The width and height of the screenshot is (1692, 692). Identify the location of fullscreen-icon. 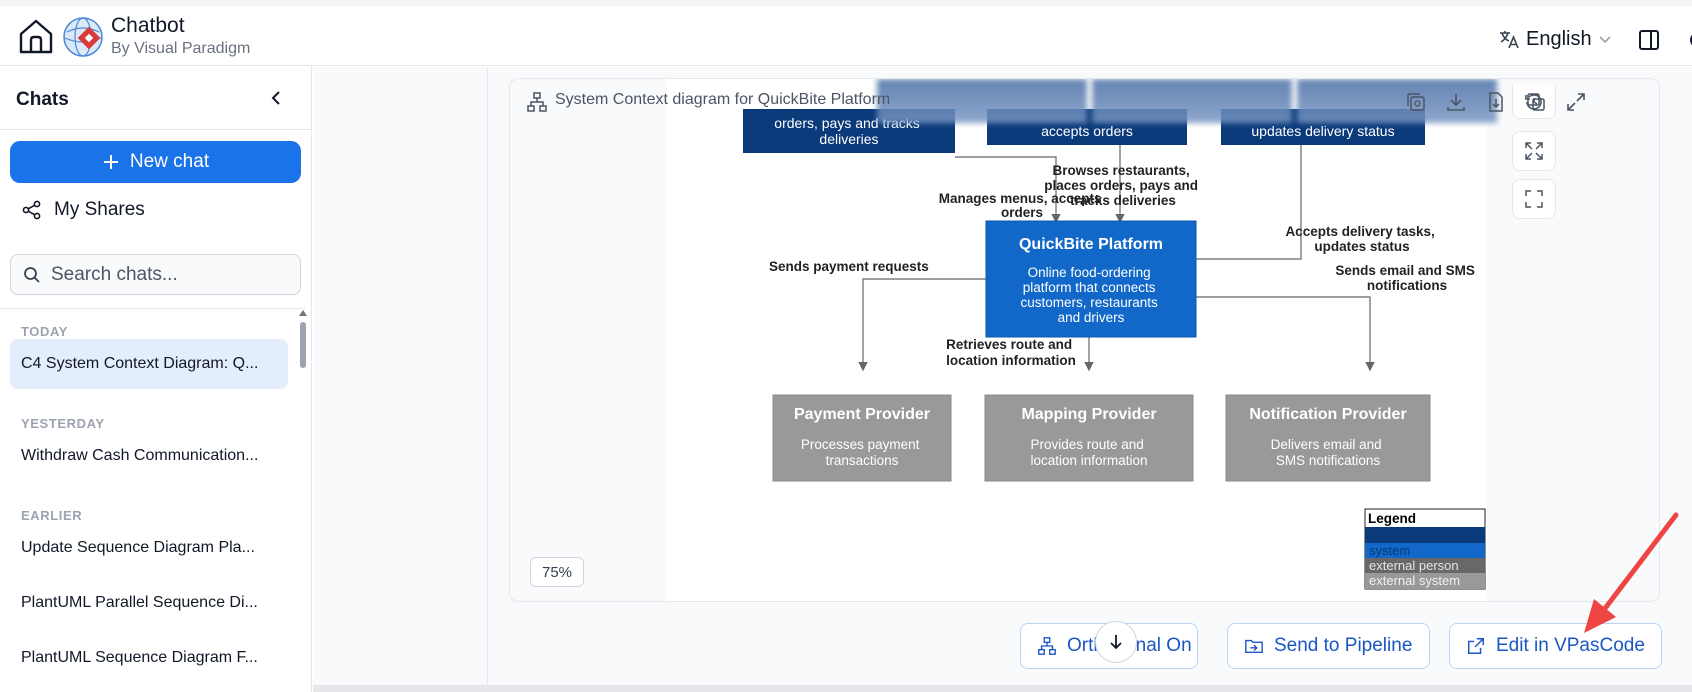
(1534, 199).